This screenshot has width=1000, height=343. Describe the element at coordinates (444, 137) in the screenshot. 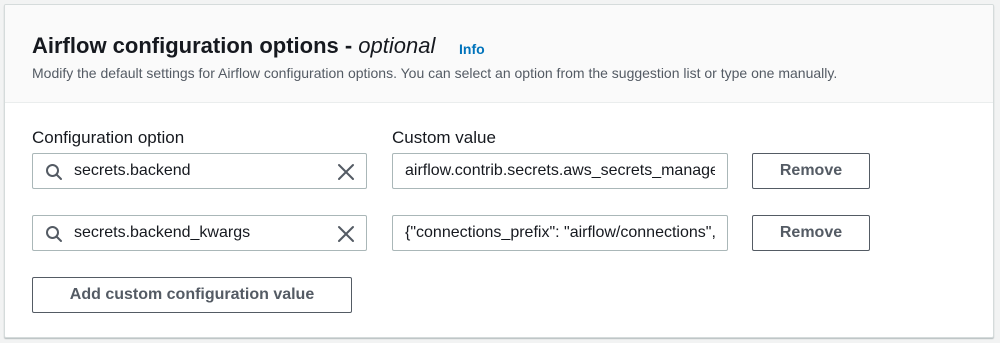

I see `custom-value-label: Custom value` at that location.